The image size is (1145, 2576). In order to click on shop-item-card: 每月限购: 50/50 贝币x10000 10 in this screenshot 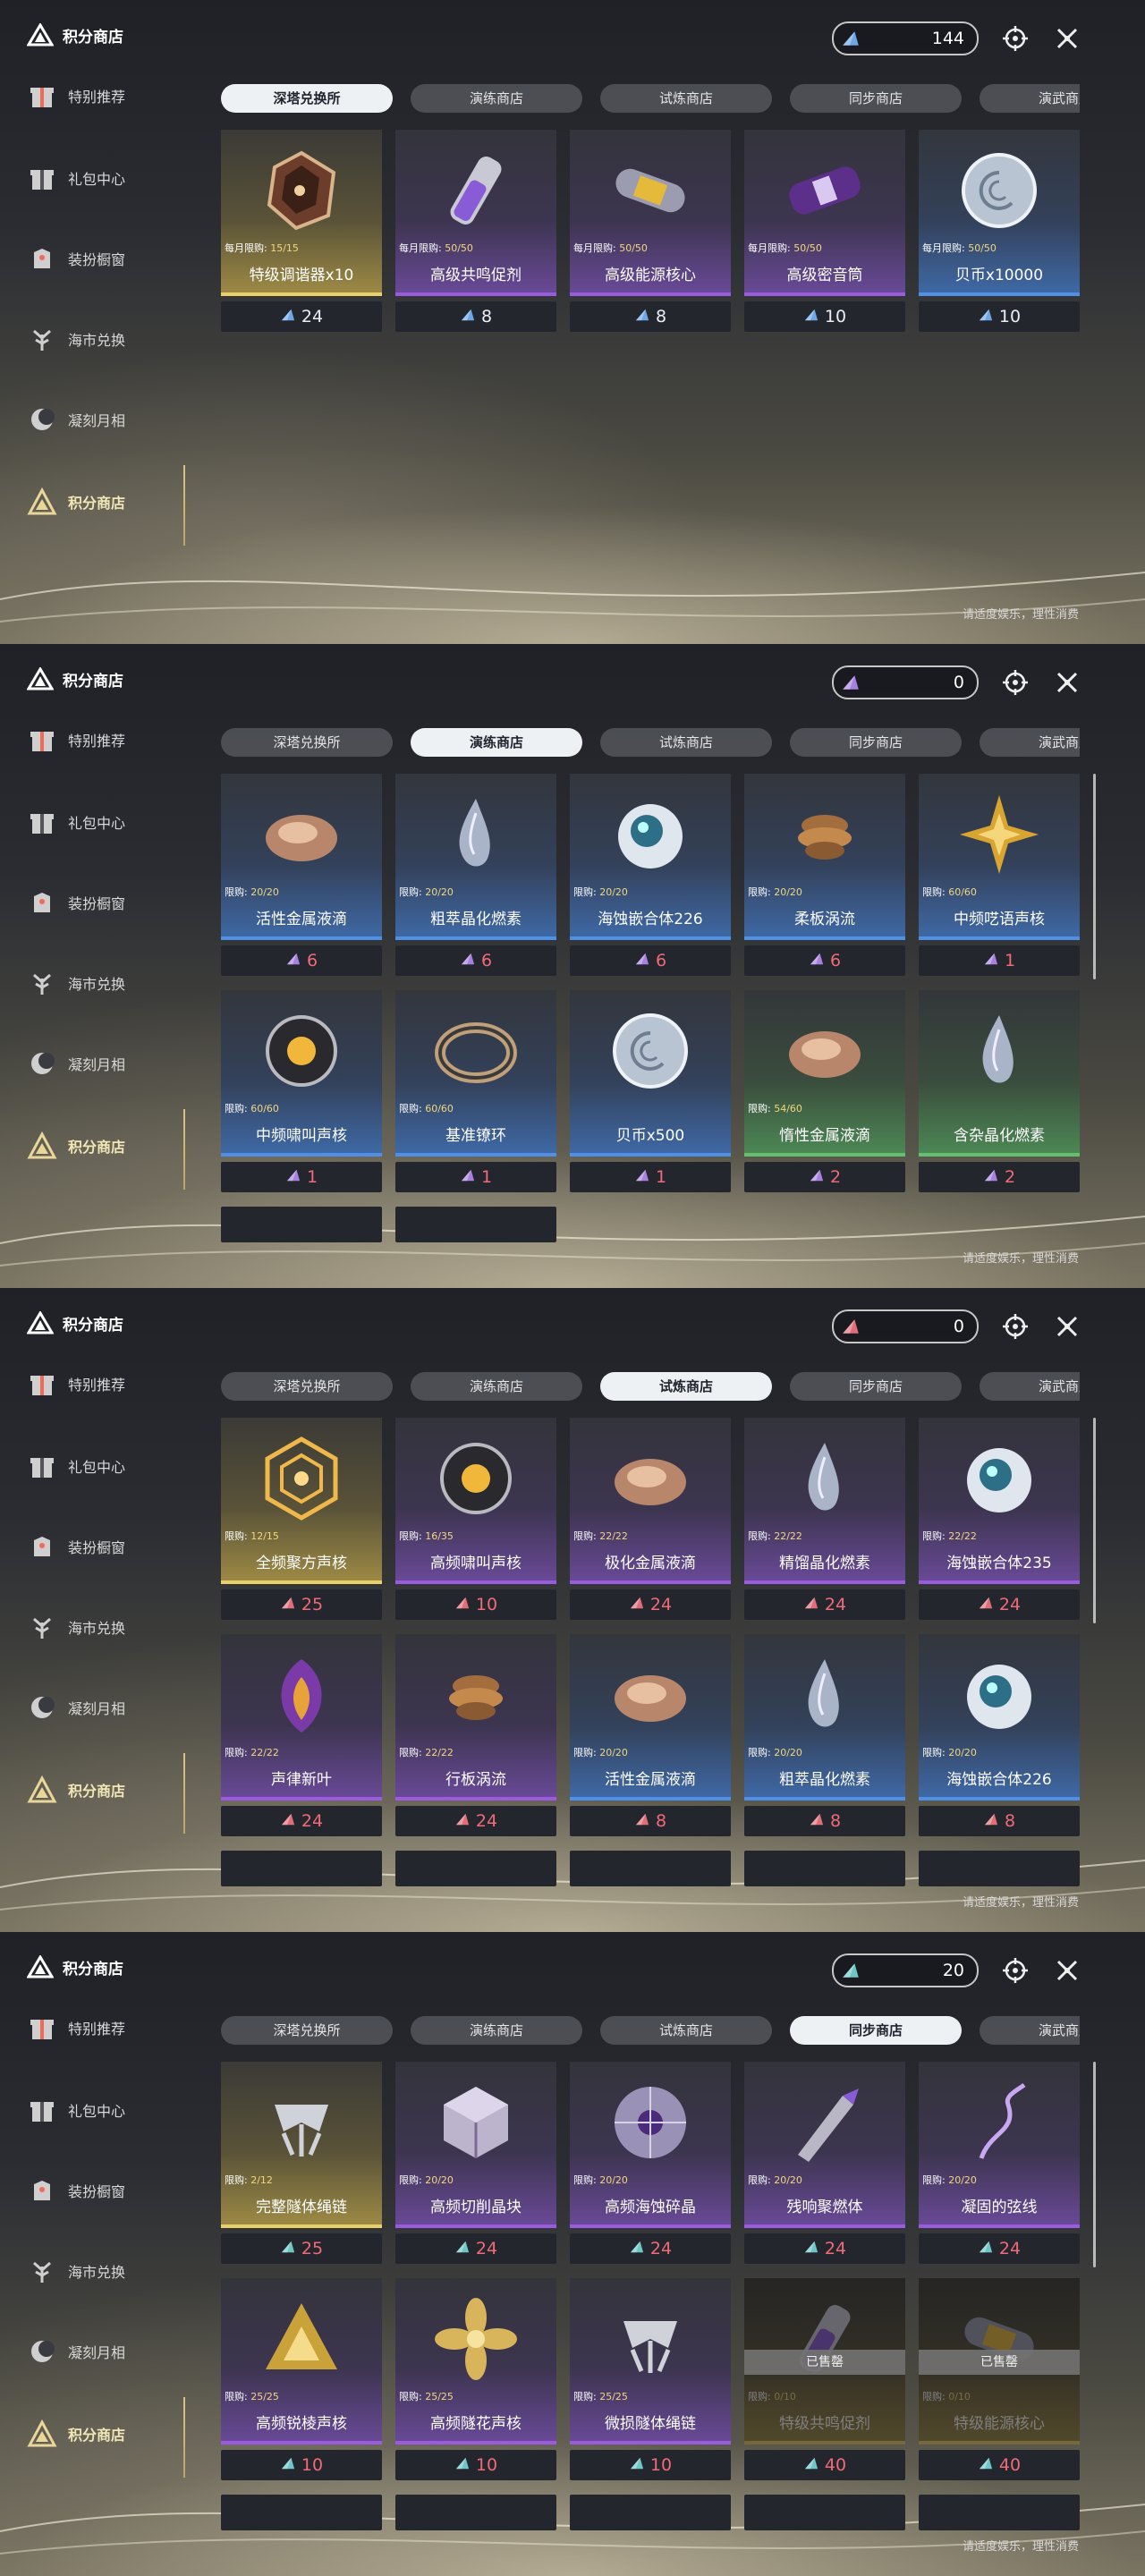, I will do `click(999, 232)`.